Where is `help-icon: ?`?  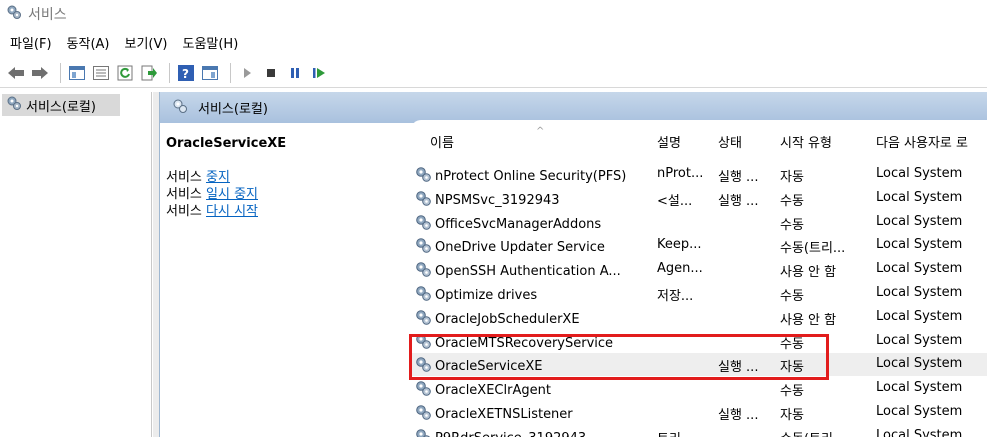
help-icon: ? is located at coordinates (186, 73).